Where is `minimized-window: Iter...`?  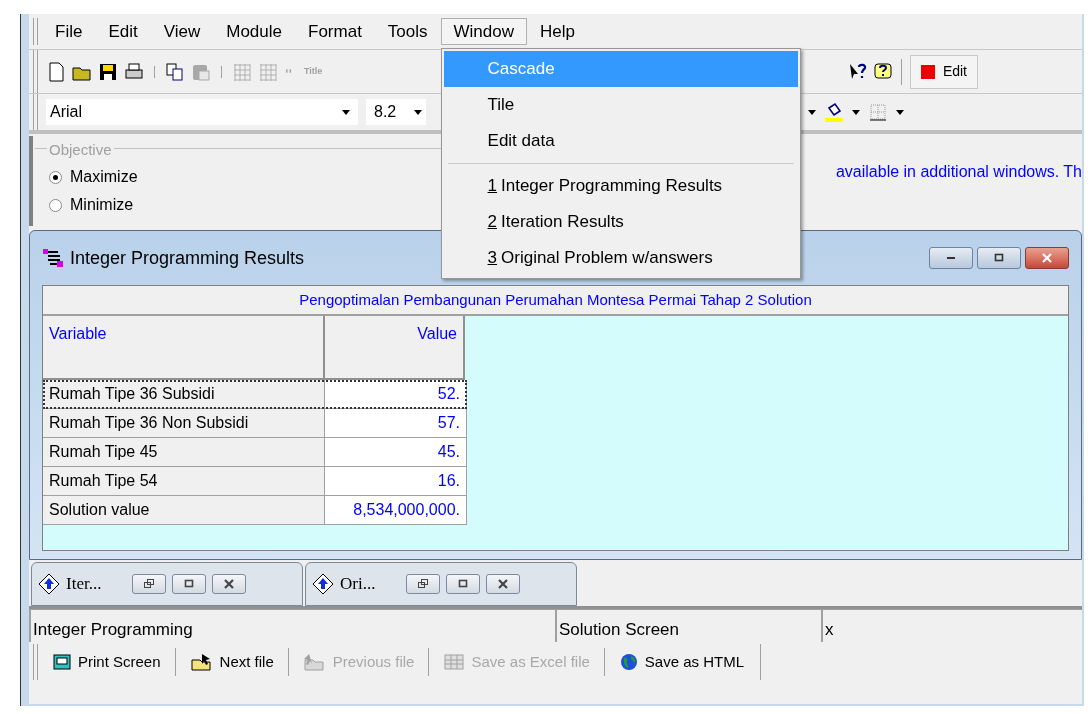 minimized-window: Iter... is located at coordinates (167, 584).